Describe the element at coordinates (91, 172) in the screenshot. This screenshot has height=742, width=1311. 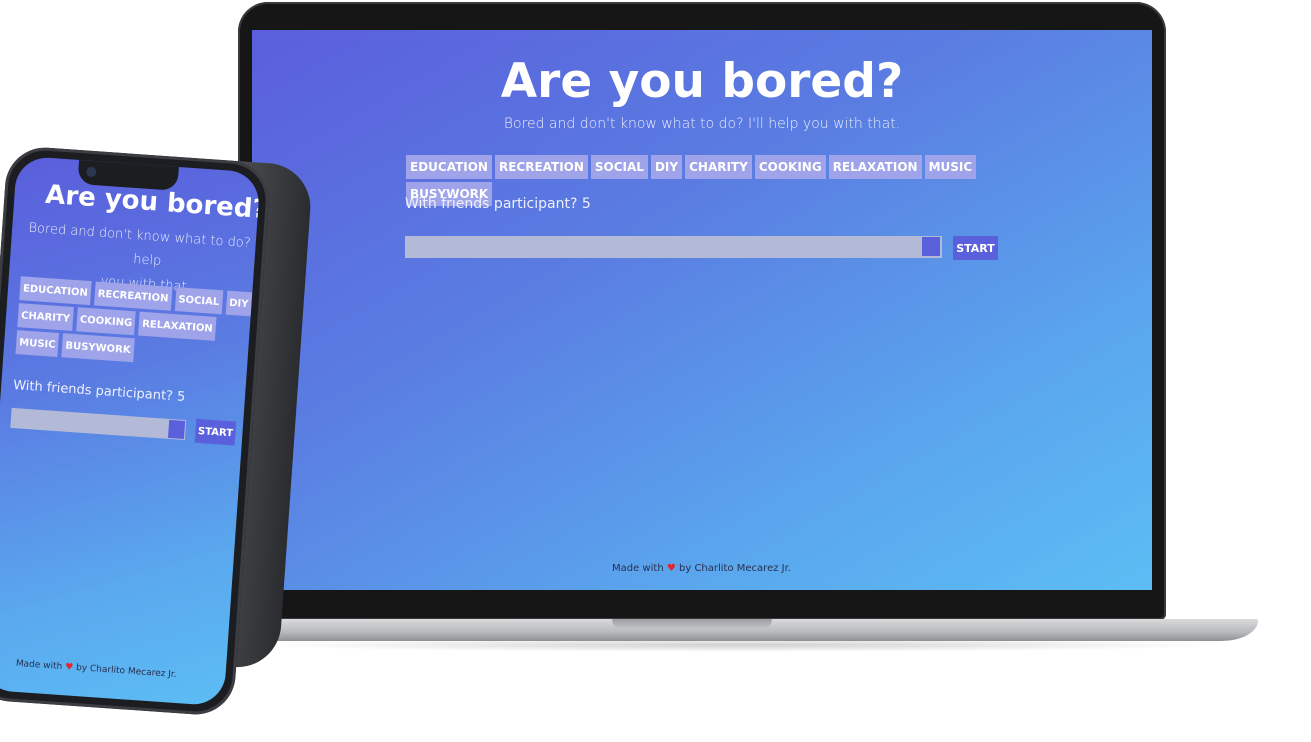
I see `camera-icon` at that location.